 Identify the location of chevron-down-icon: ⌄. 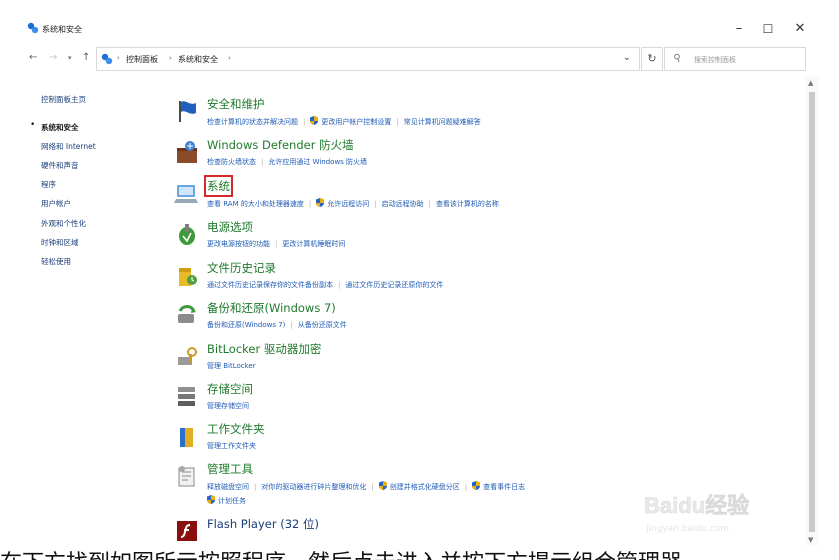
(627, 57).